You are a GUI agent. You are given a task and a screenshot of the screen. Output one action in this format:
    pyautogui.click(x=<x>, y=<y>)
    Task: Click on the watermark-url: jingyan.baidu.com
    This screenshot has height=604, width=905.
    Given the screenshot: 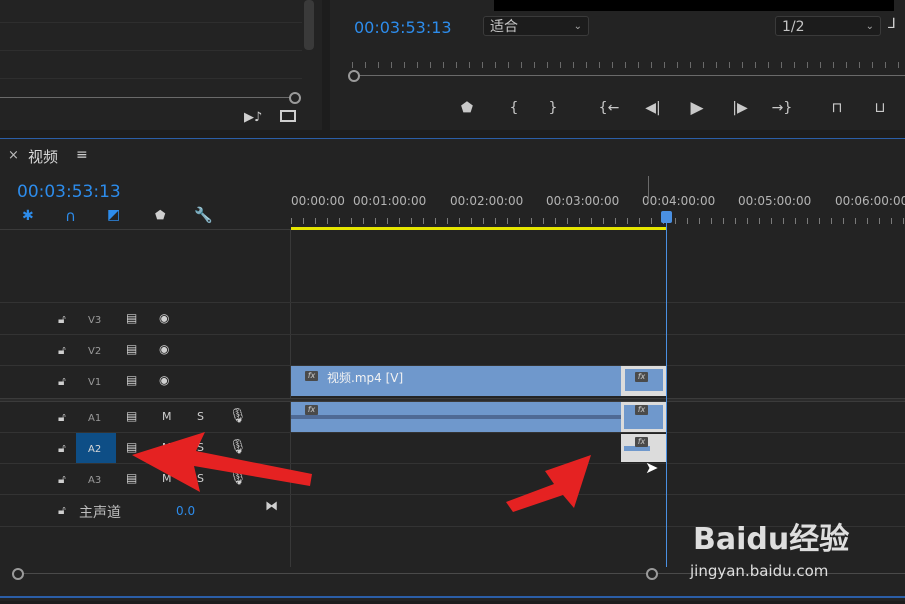 What is the action you would take?
    pyautogui.click(x=759, y=571)
    